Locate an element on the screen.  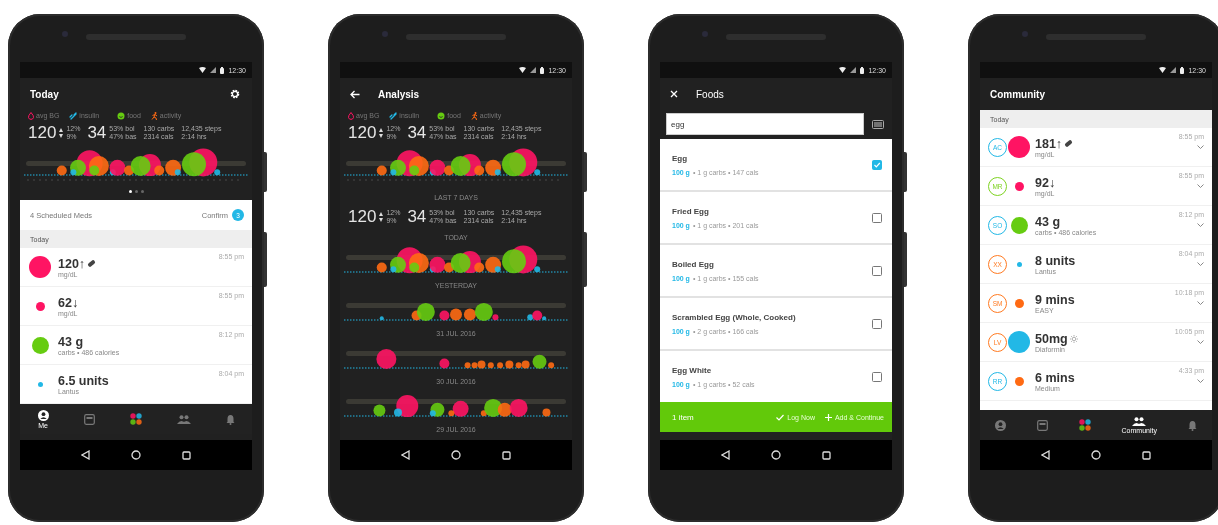
search-field: egg is located at coordinates (765, 124).